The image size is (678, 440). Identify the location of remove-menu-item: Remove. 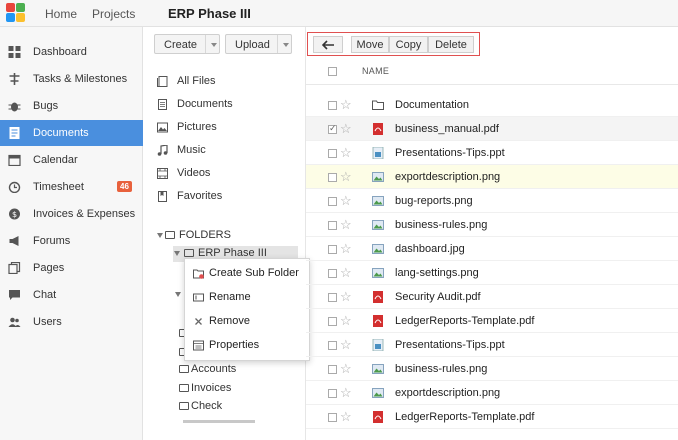
(247, 321).